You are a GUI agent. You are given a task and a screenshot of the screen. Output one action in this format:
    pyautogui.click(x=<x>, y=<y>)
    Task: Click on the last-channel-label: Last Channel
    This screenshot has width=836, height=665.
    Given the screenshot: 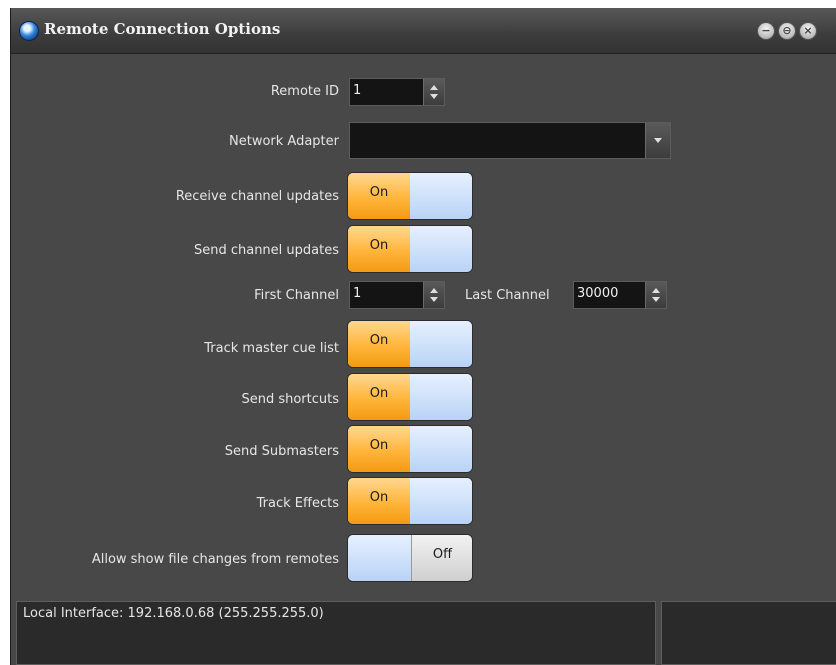 What is the action you would take?
    pyautogui.click(x=507, y=295)
    